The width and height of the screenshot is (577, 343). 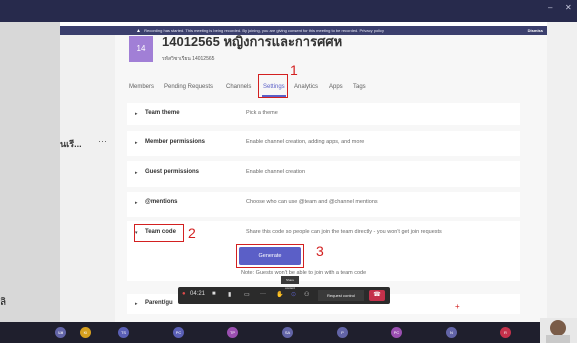 I want to click on app-rail, so click(x=30, y=172).